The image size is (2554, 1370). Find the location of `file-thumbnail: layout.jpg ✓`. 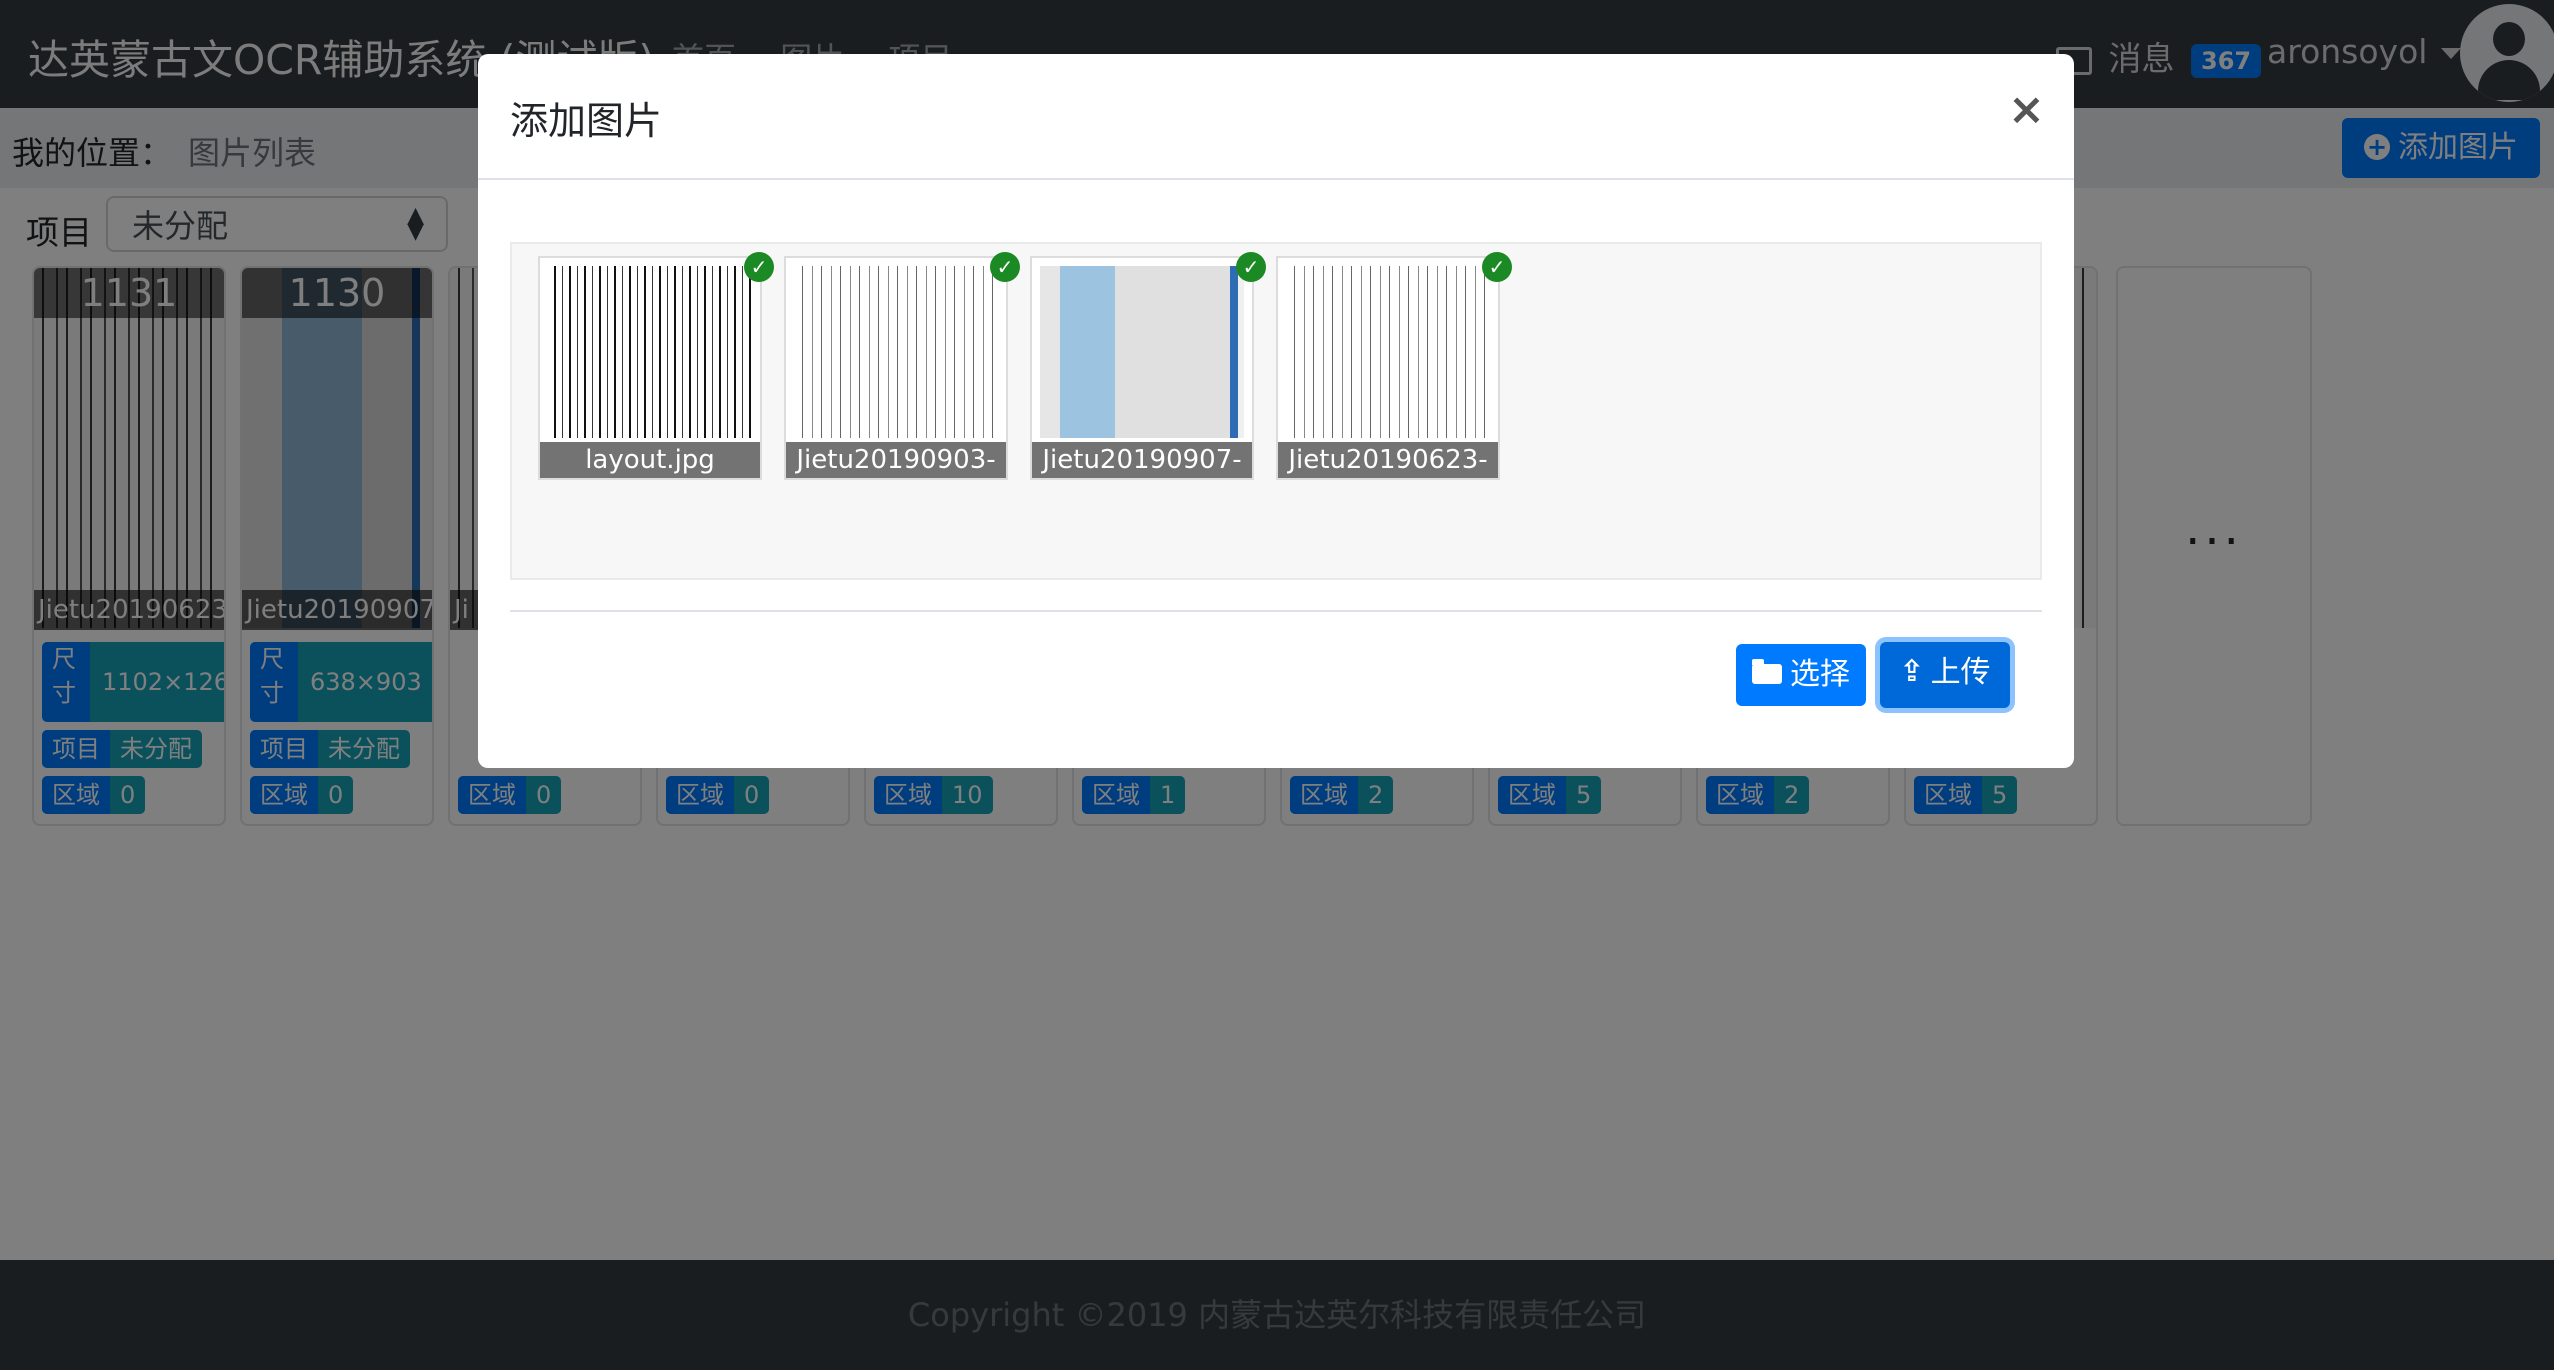

file-thumbnail: layout.jpg ✓ is located at coordinates (656, 366).